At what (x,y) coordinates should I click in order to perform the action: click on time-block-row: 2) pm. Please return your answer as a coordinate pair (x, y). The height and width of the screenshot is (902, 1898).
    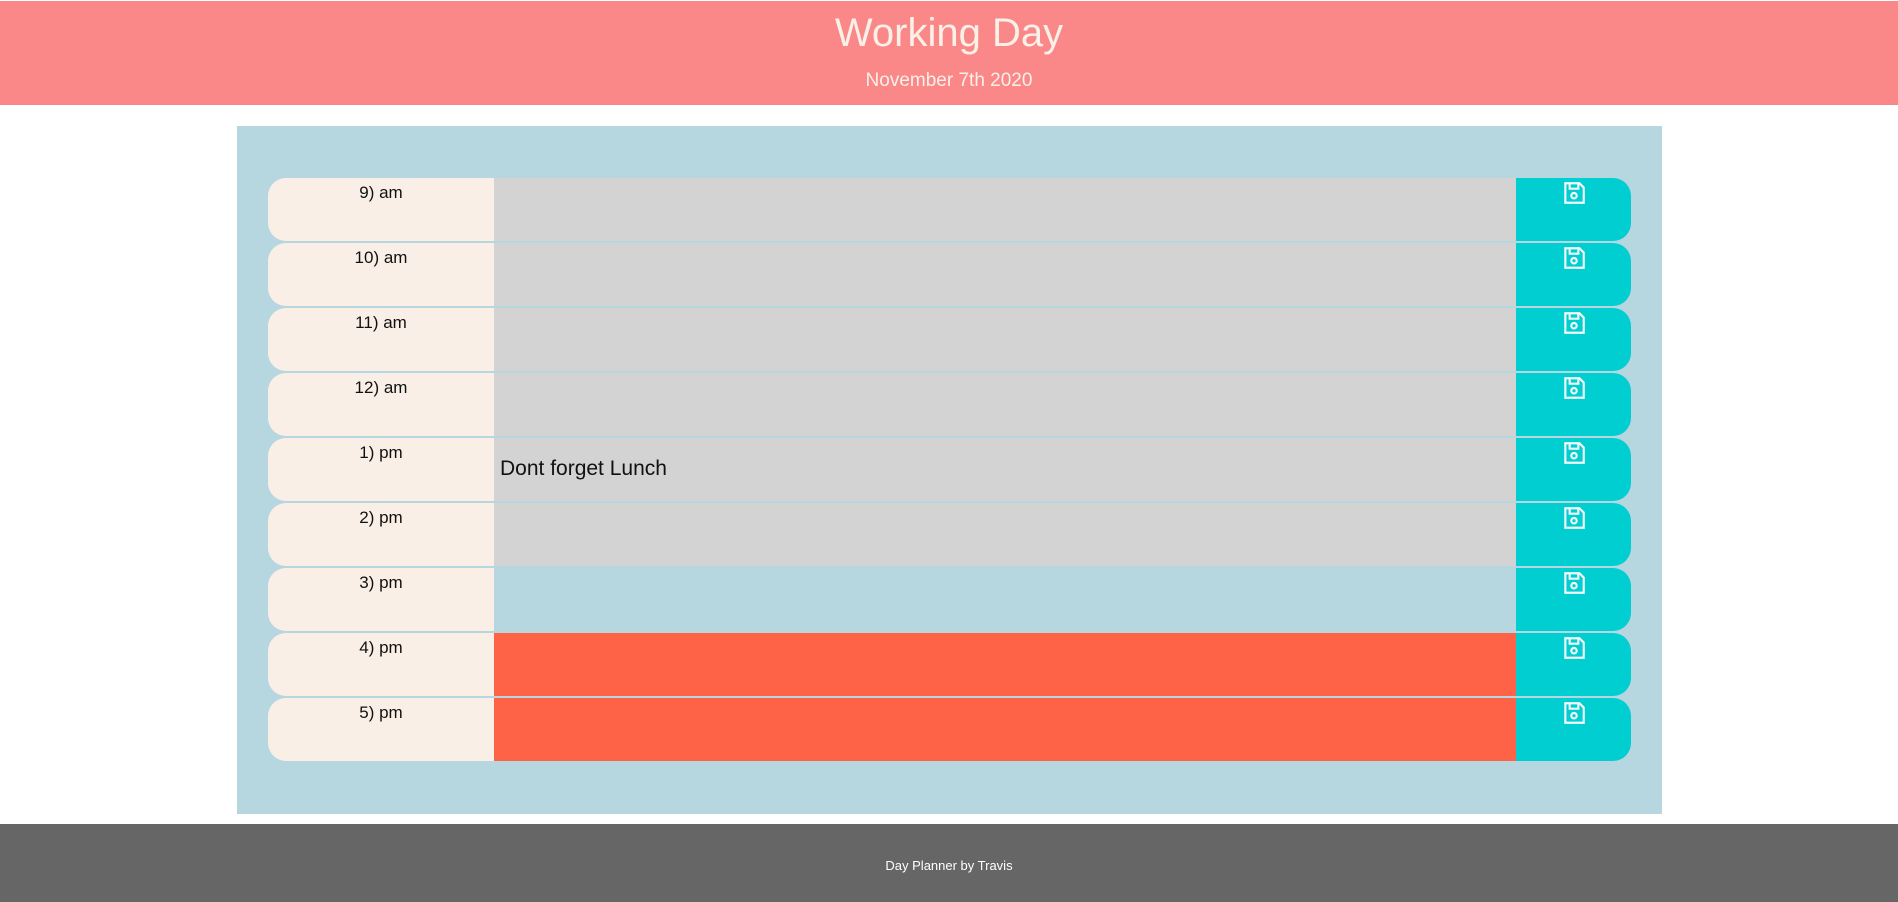
    Looking at the image, I should click on (949, 534).